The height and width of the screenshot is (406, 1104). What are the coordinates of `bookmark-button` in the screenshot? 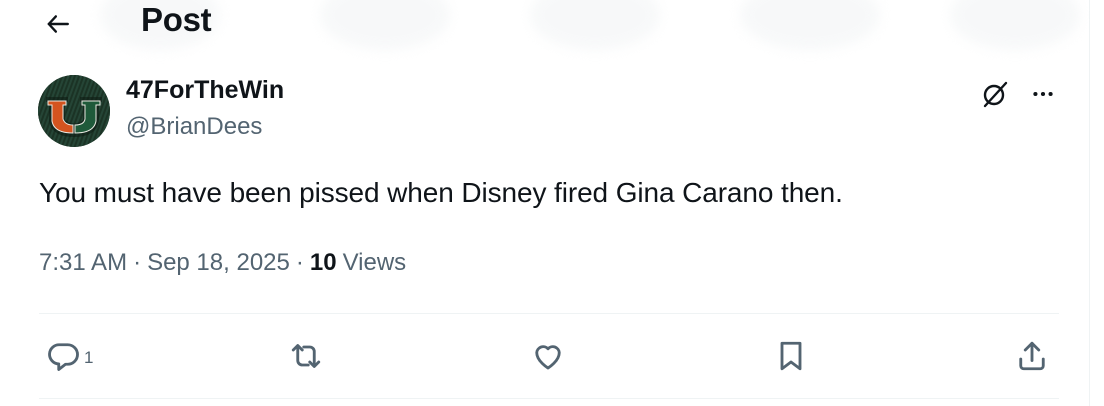 It's located at (791, 356).